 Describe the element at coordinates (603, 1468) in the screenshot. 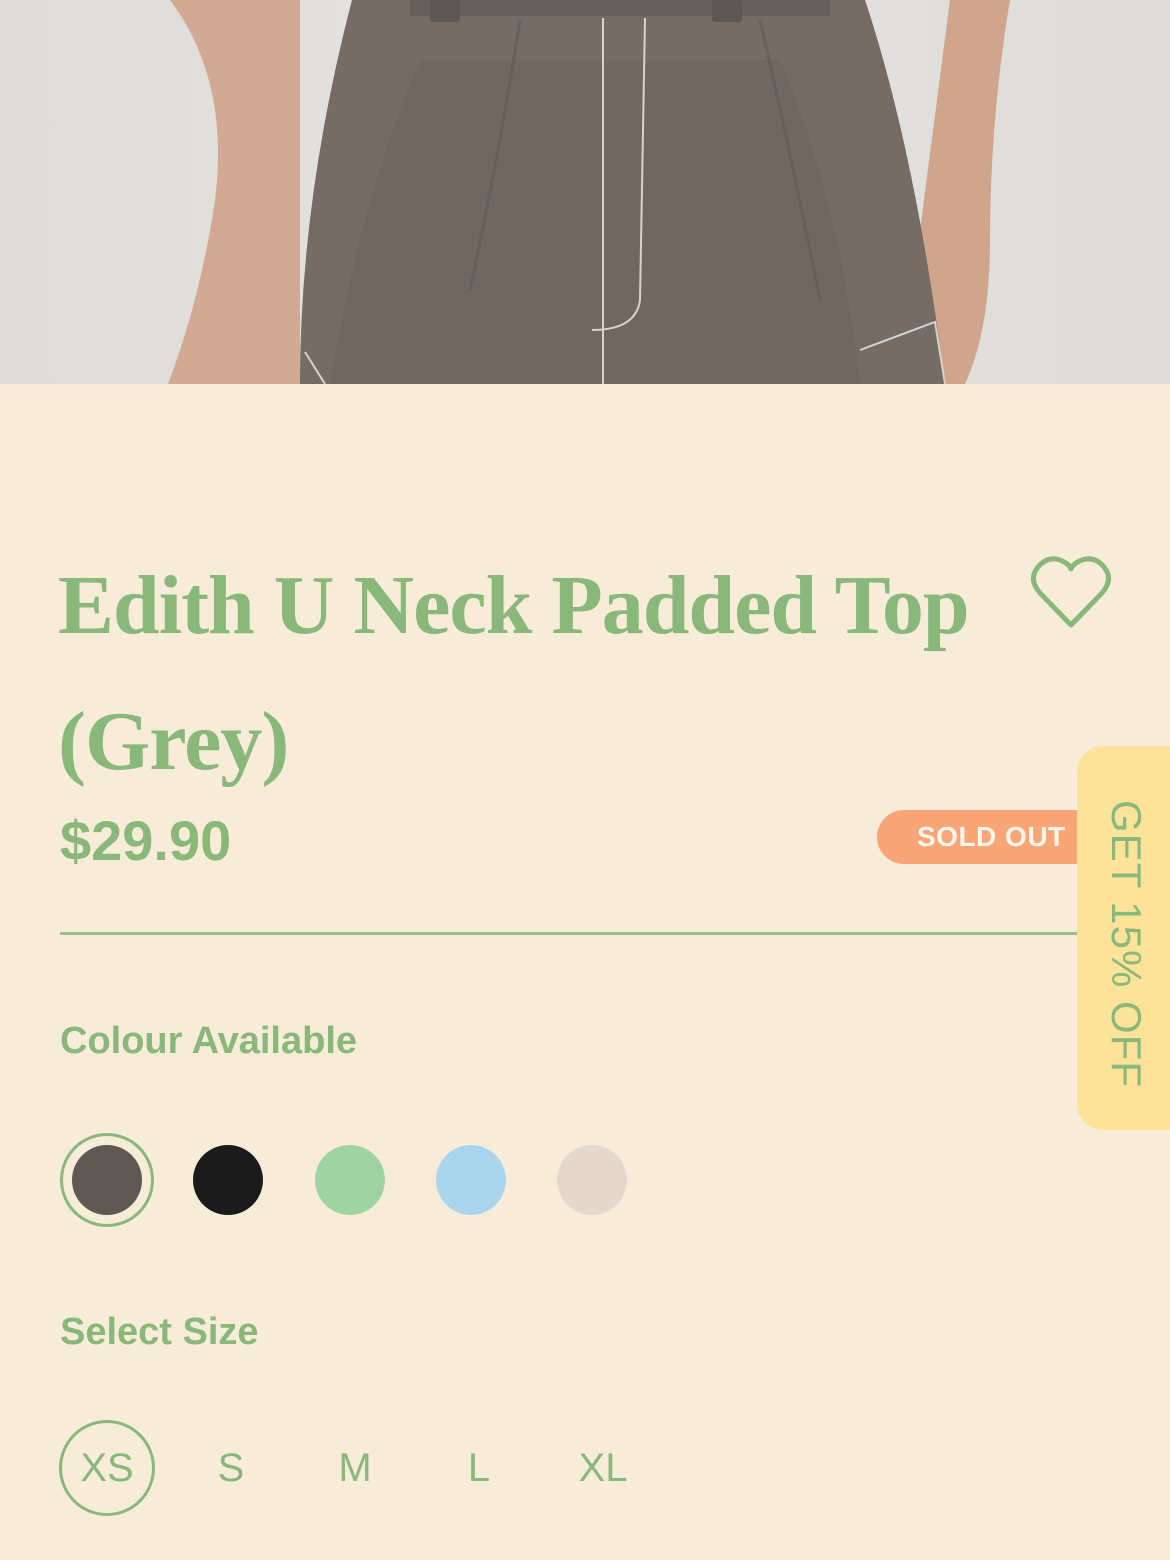

I see `size-option-xl: XL` at that location.